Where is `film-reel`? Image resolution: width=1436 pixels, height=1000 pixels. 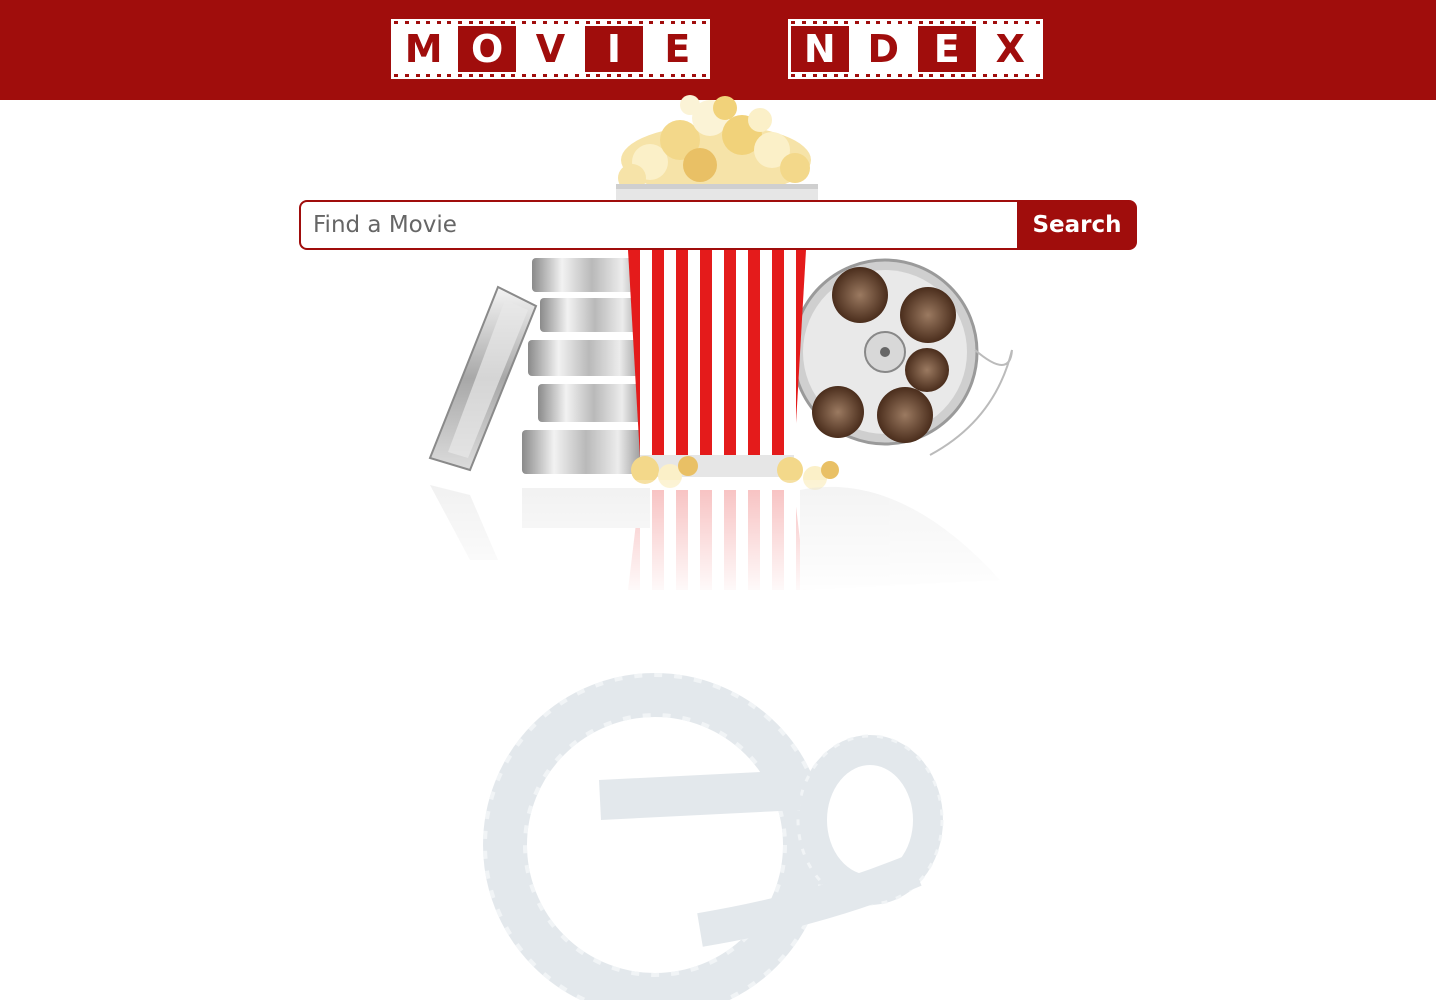
film-reel is located at coordinates (902, 357).